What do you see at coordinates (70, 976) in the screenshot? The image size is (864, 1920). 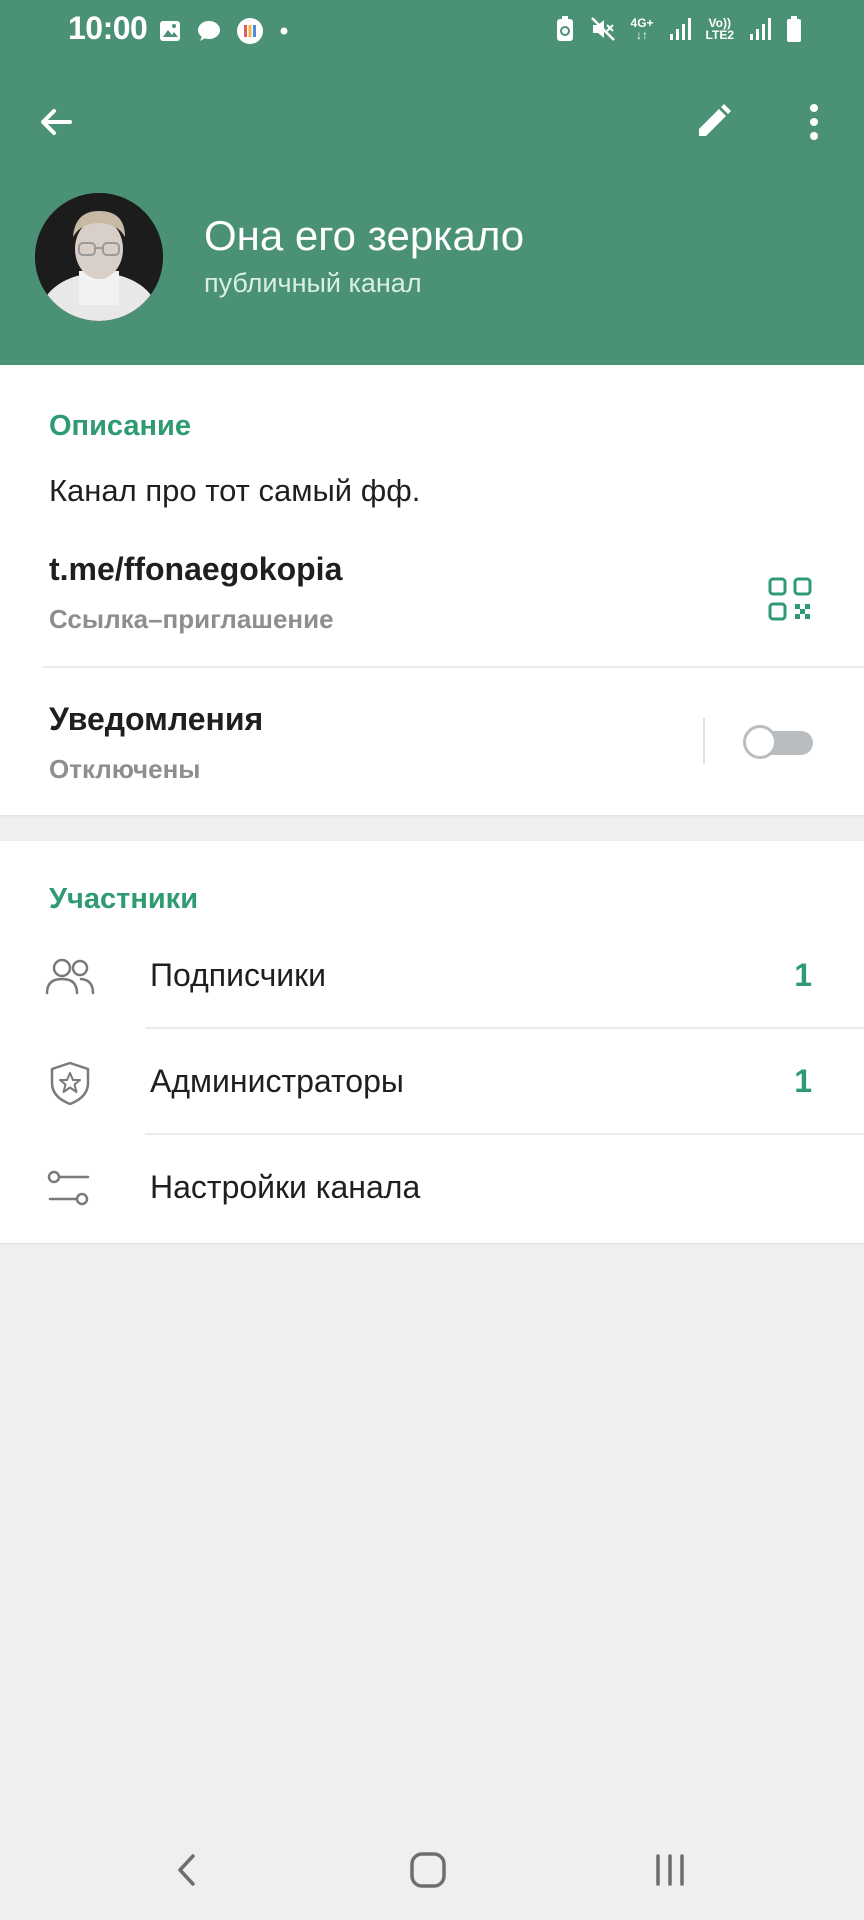 I see `people-icon` at bounding box center [70, 976].